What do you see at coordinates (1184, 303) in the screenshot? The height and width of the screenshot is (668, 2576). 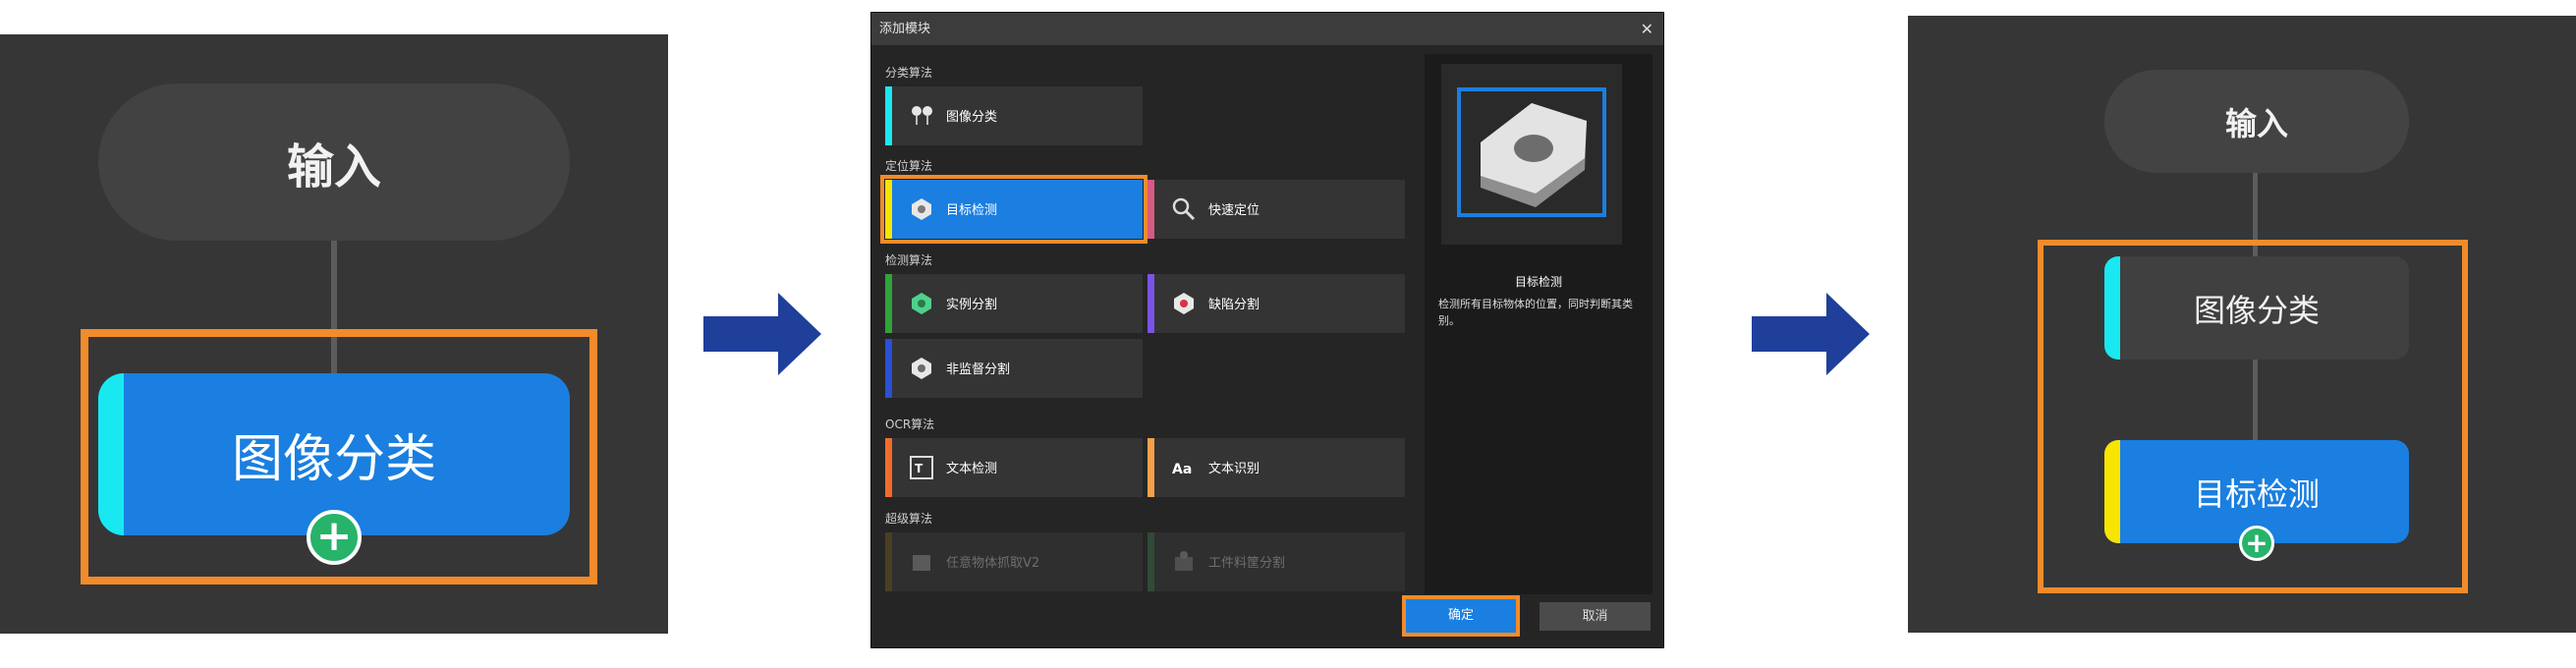 I see `defect-segmentation-icon` at bounding box center [1184, 303].